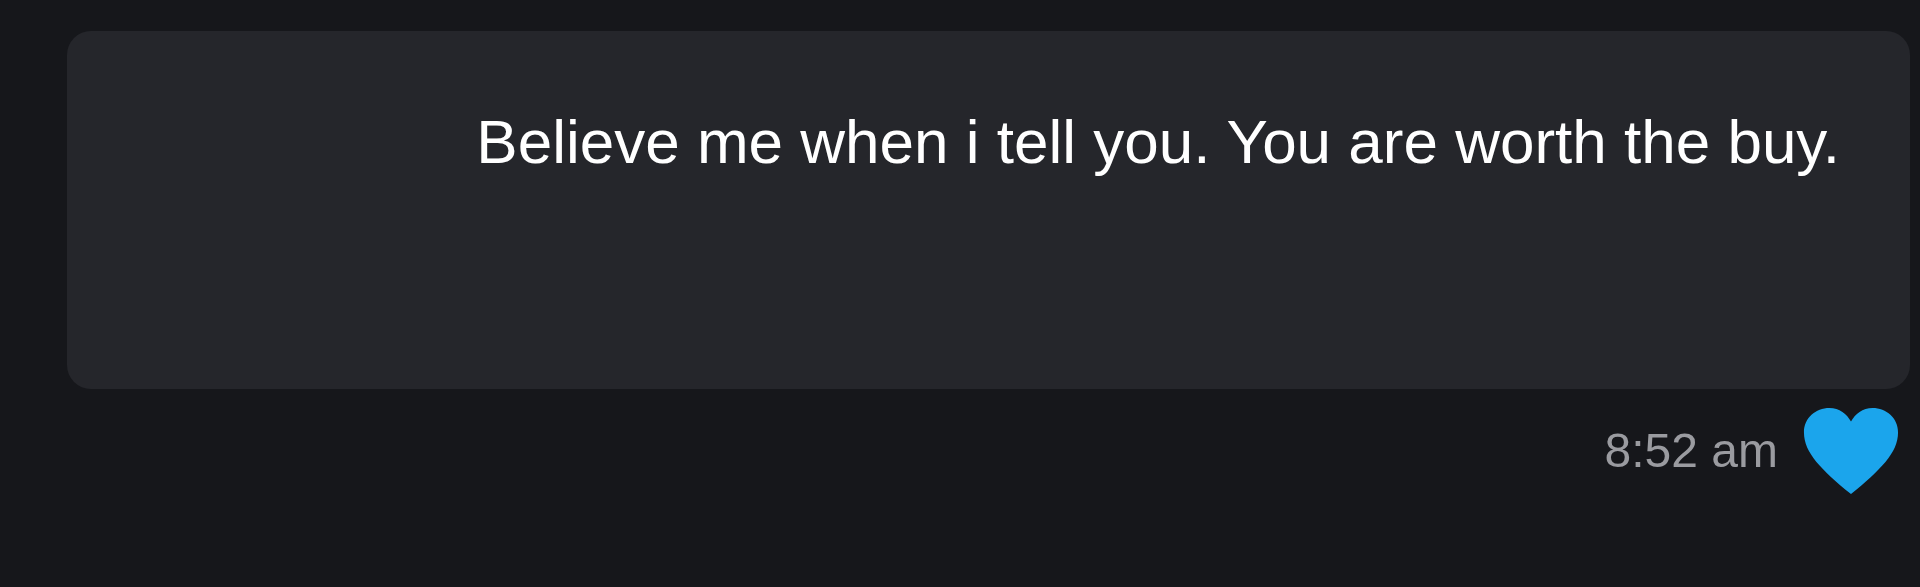 Image resolution: width=1920 pixels, height=587 pixels. What do you see at coordinates (1691, 451) in the screenshot?
I see `message-time: 8:52 am` at bounding box center [1691, 451].